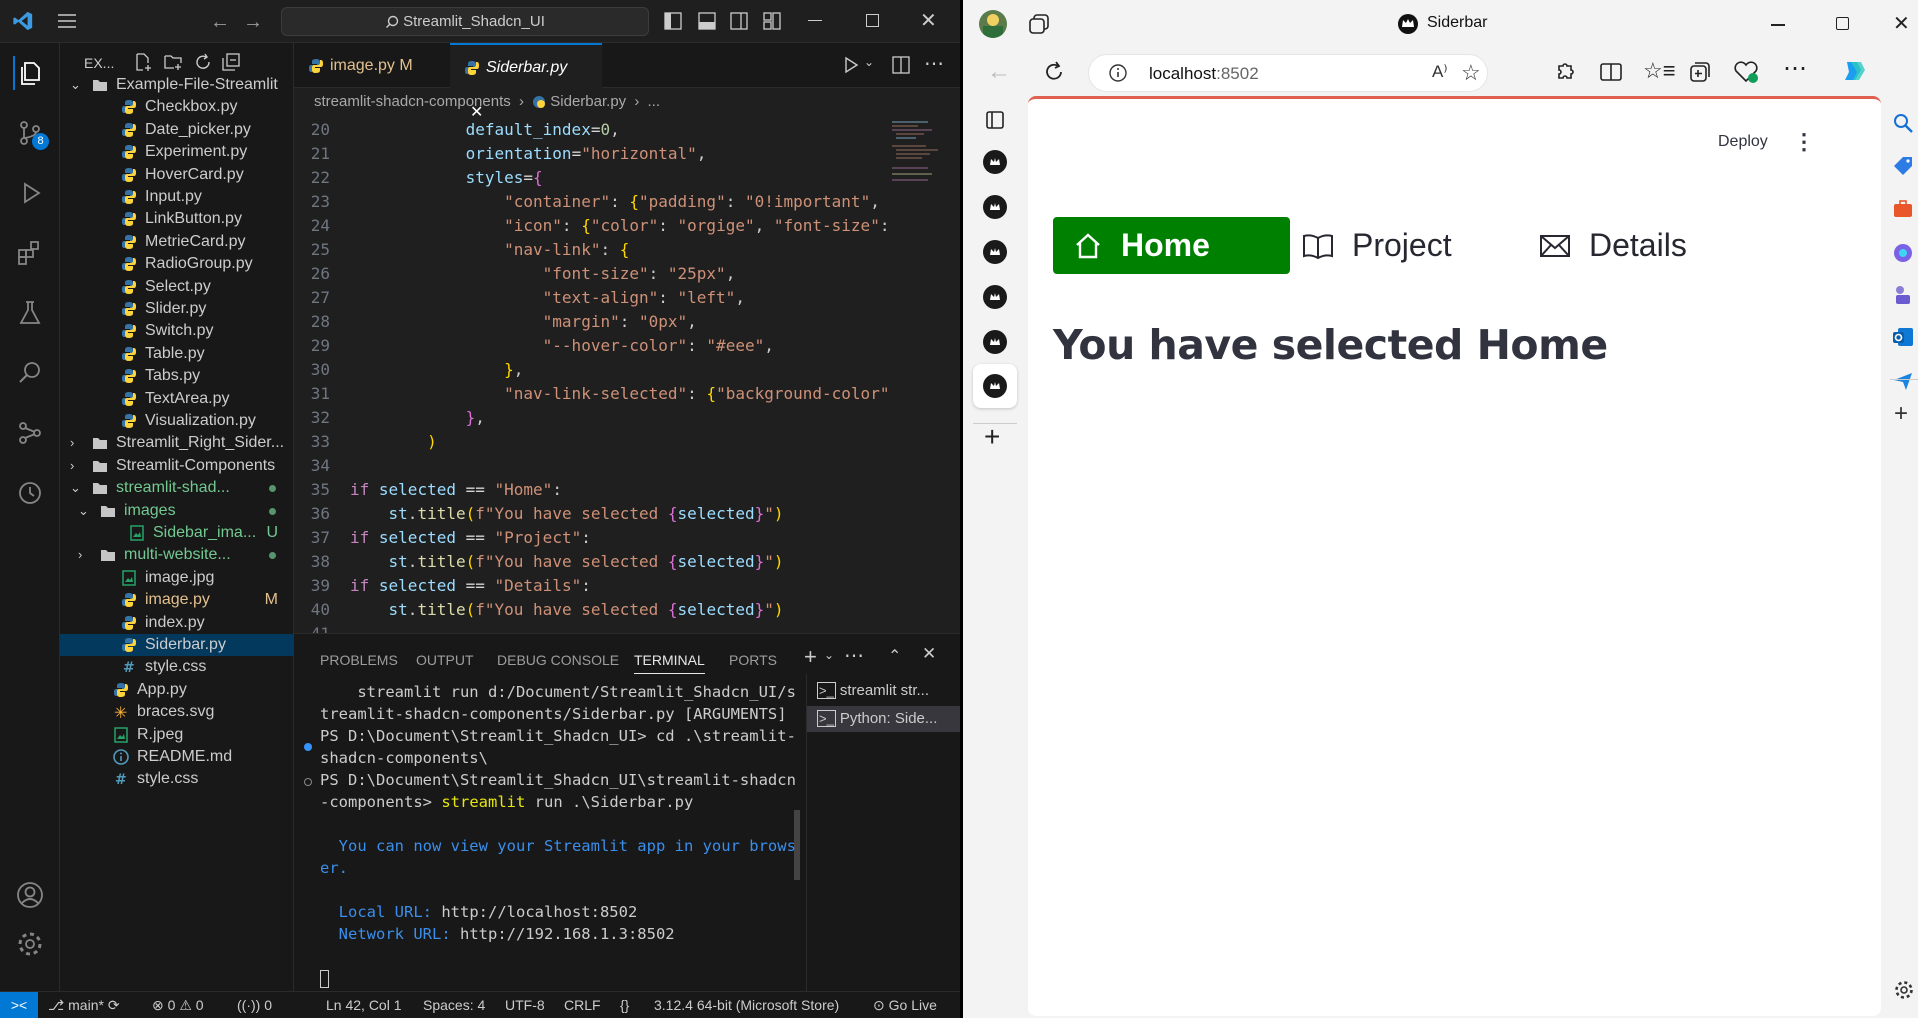 Image resolution: width=1918 pixels, height=1018 pixels. Describe the element at coordinates (905, 1005) in the screenshot. I see `go-live-button: ⊙ Go Live` at that location.